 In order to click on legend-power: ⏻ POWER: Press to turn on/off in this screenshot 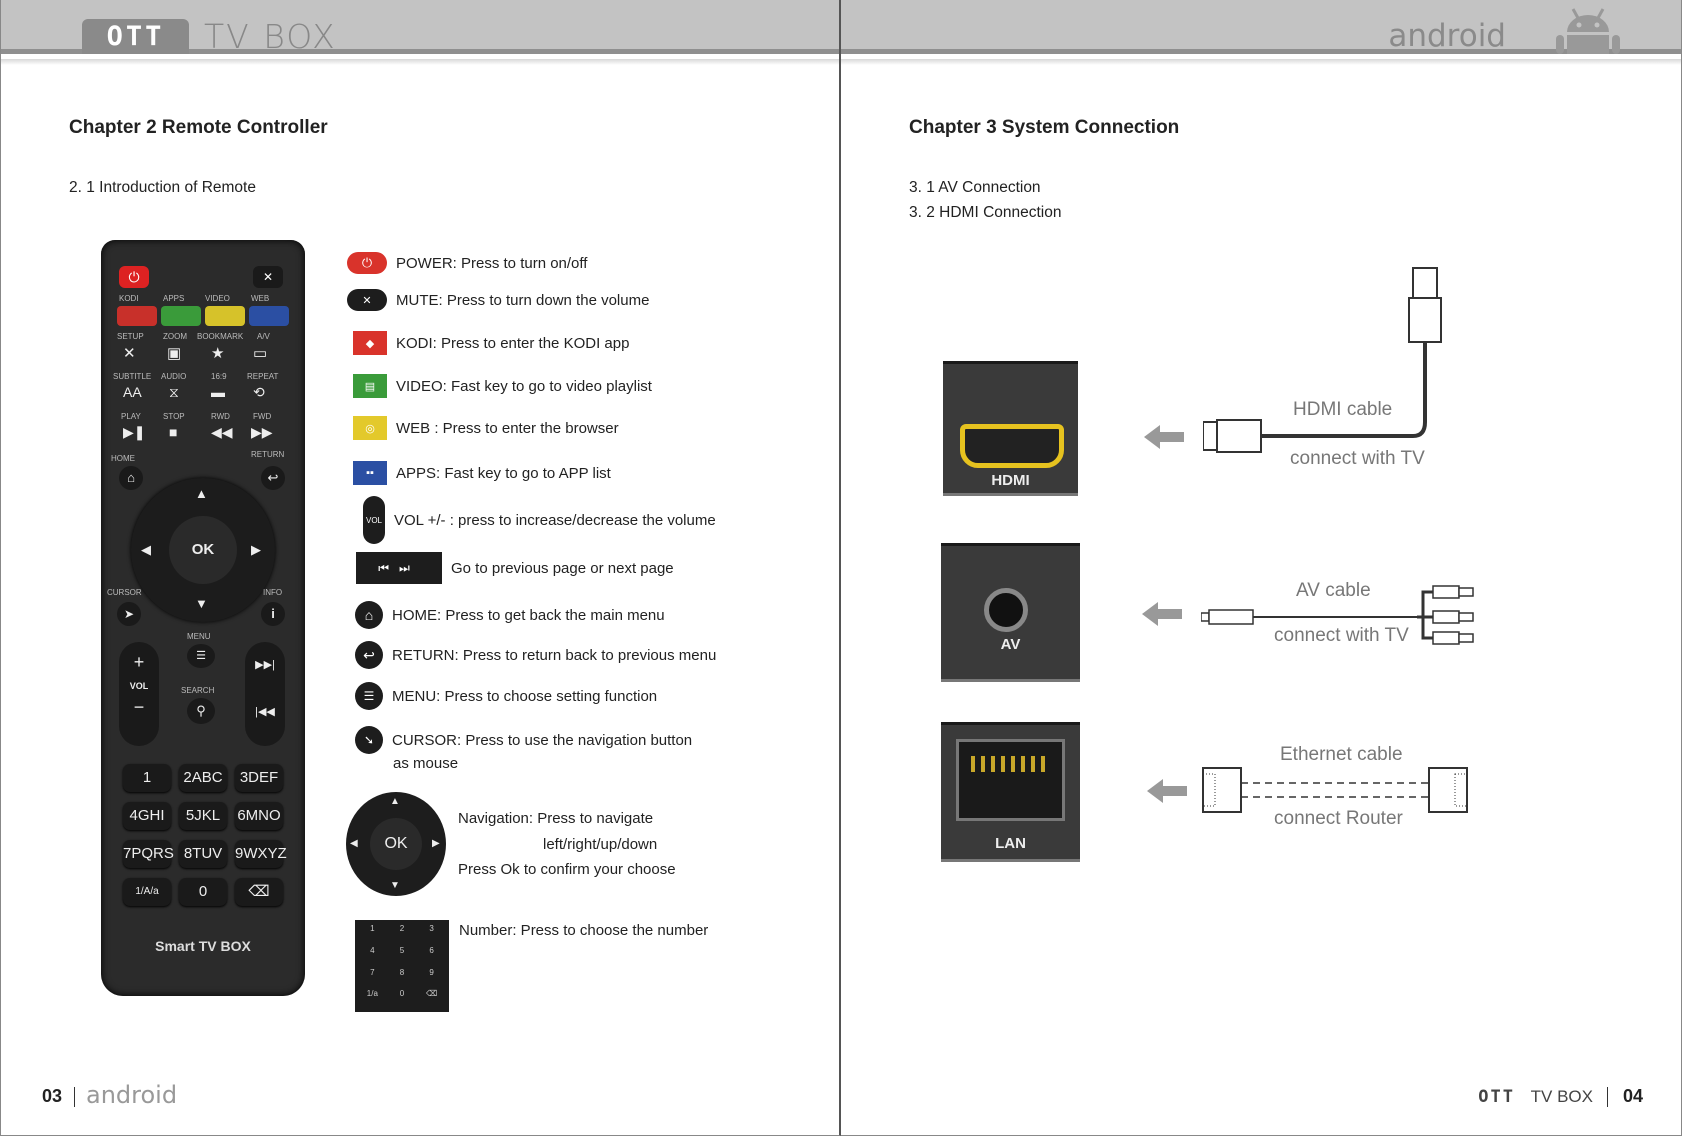, I will do `click(467, 263)`.